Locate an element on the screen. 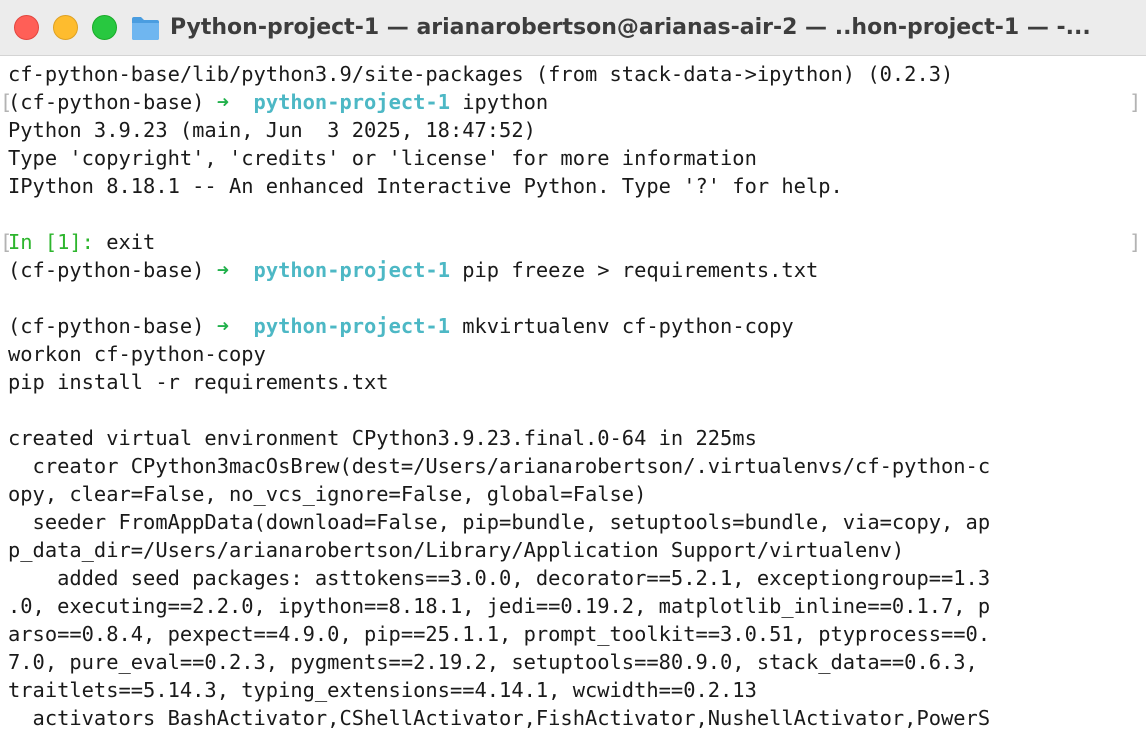 The width and height of the screenshot is (1146, 746). window-controls is located at coordinates (65, 27).